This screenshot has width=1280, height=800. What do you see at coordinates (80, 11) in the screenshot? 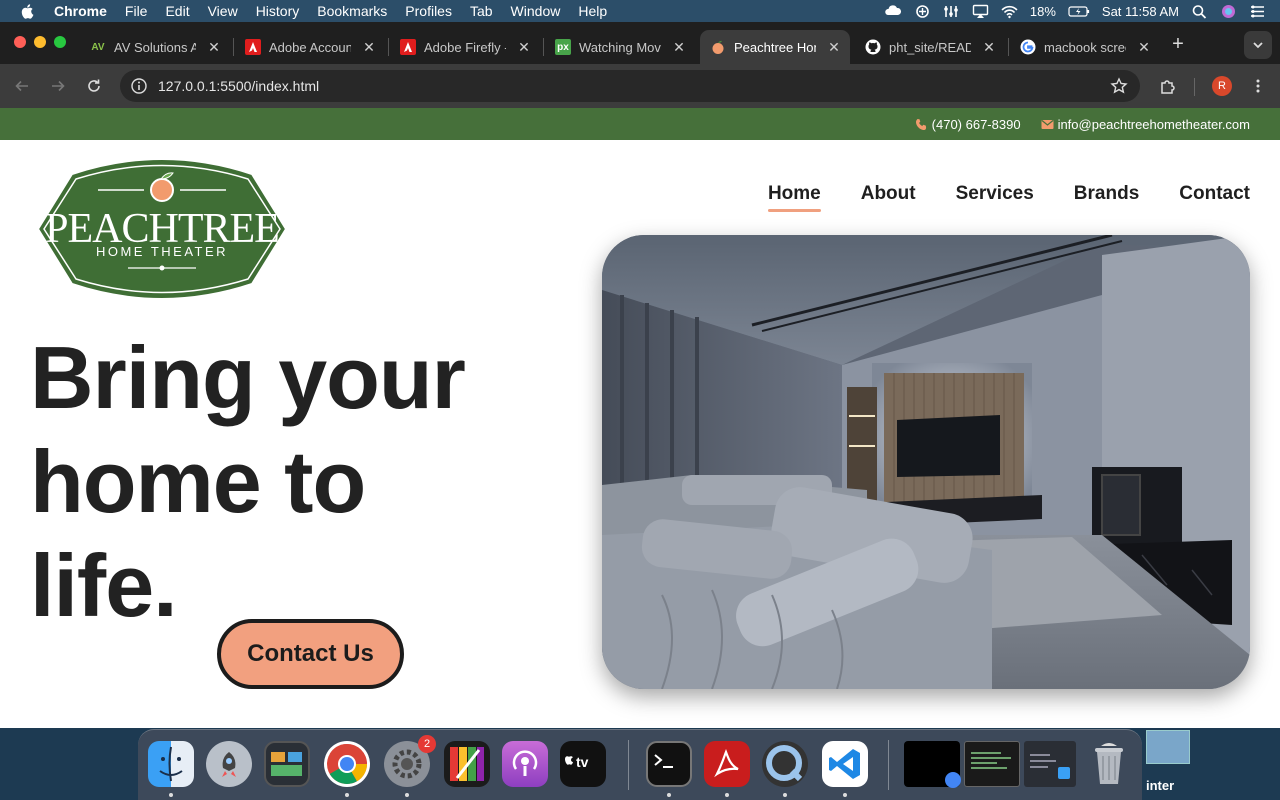
I see `menu-app-name: Chrome` at bounding box center [80, 11].